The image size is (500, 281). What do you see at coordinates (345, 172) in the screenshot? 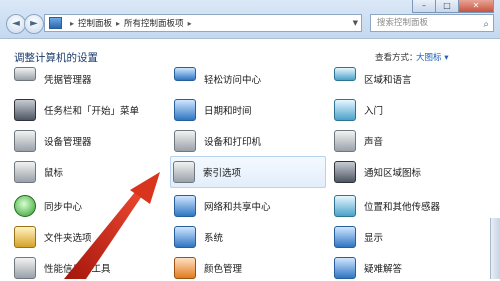
I see `notification-area-icon` at bounding box center [345, 172].